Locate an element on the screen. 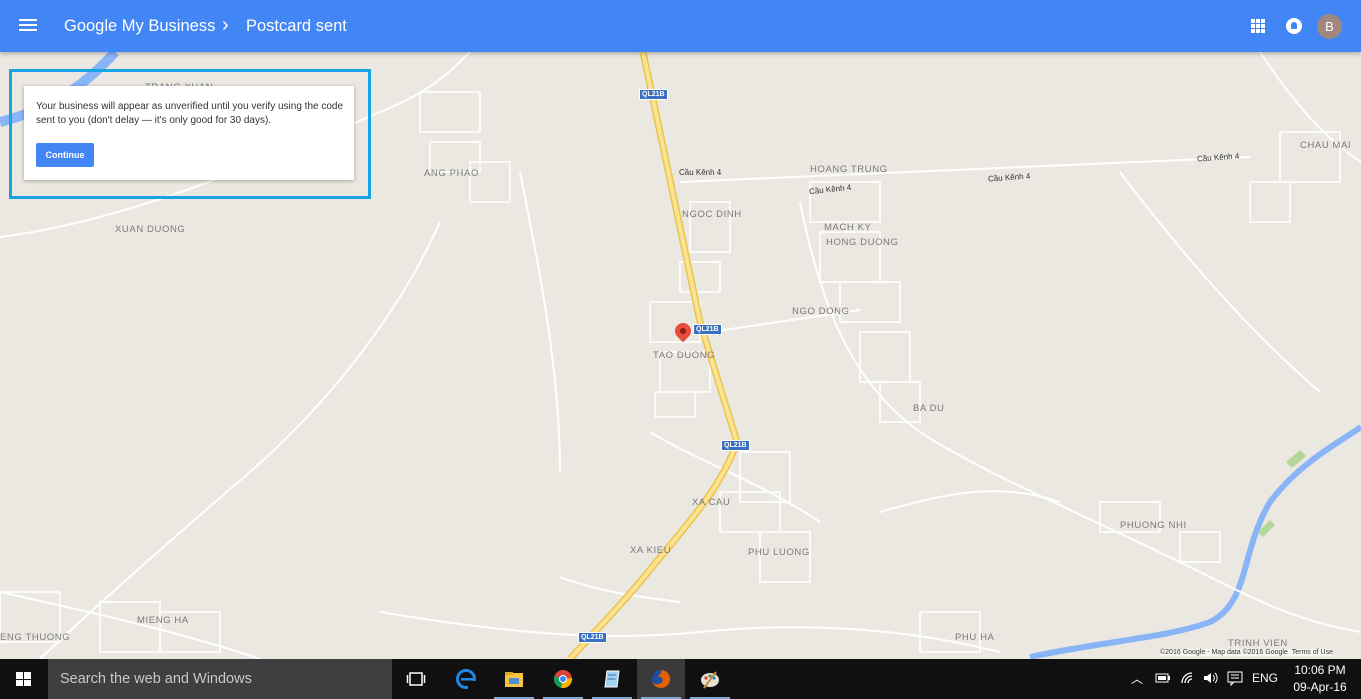 Image resolution: width=1361 pixels, height=699 pixels. place-label: NGO DONG is located at coordinates (821, 311).